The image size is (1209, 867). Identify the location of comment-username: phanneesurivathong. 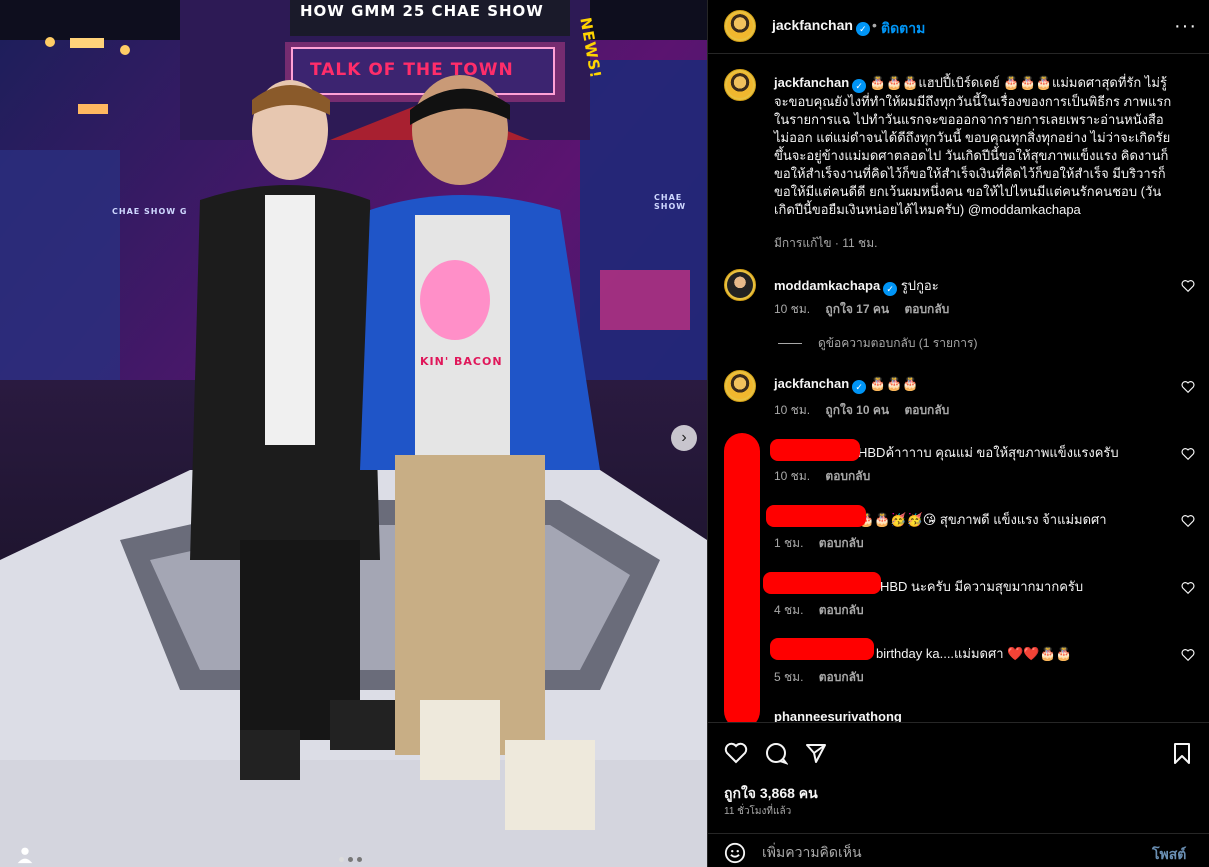
(838, 715).